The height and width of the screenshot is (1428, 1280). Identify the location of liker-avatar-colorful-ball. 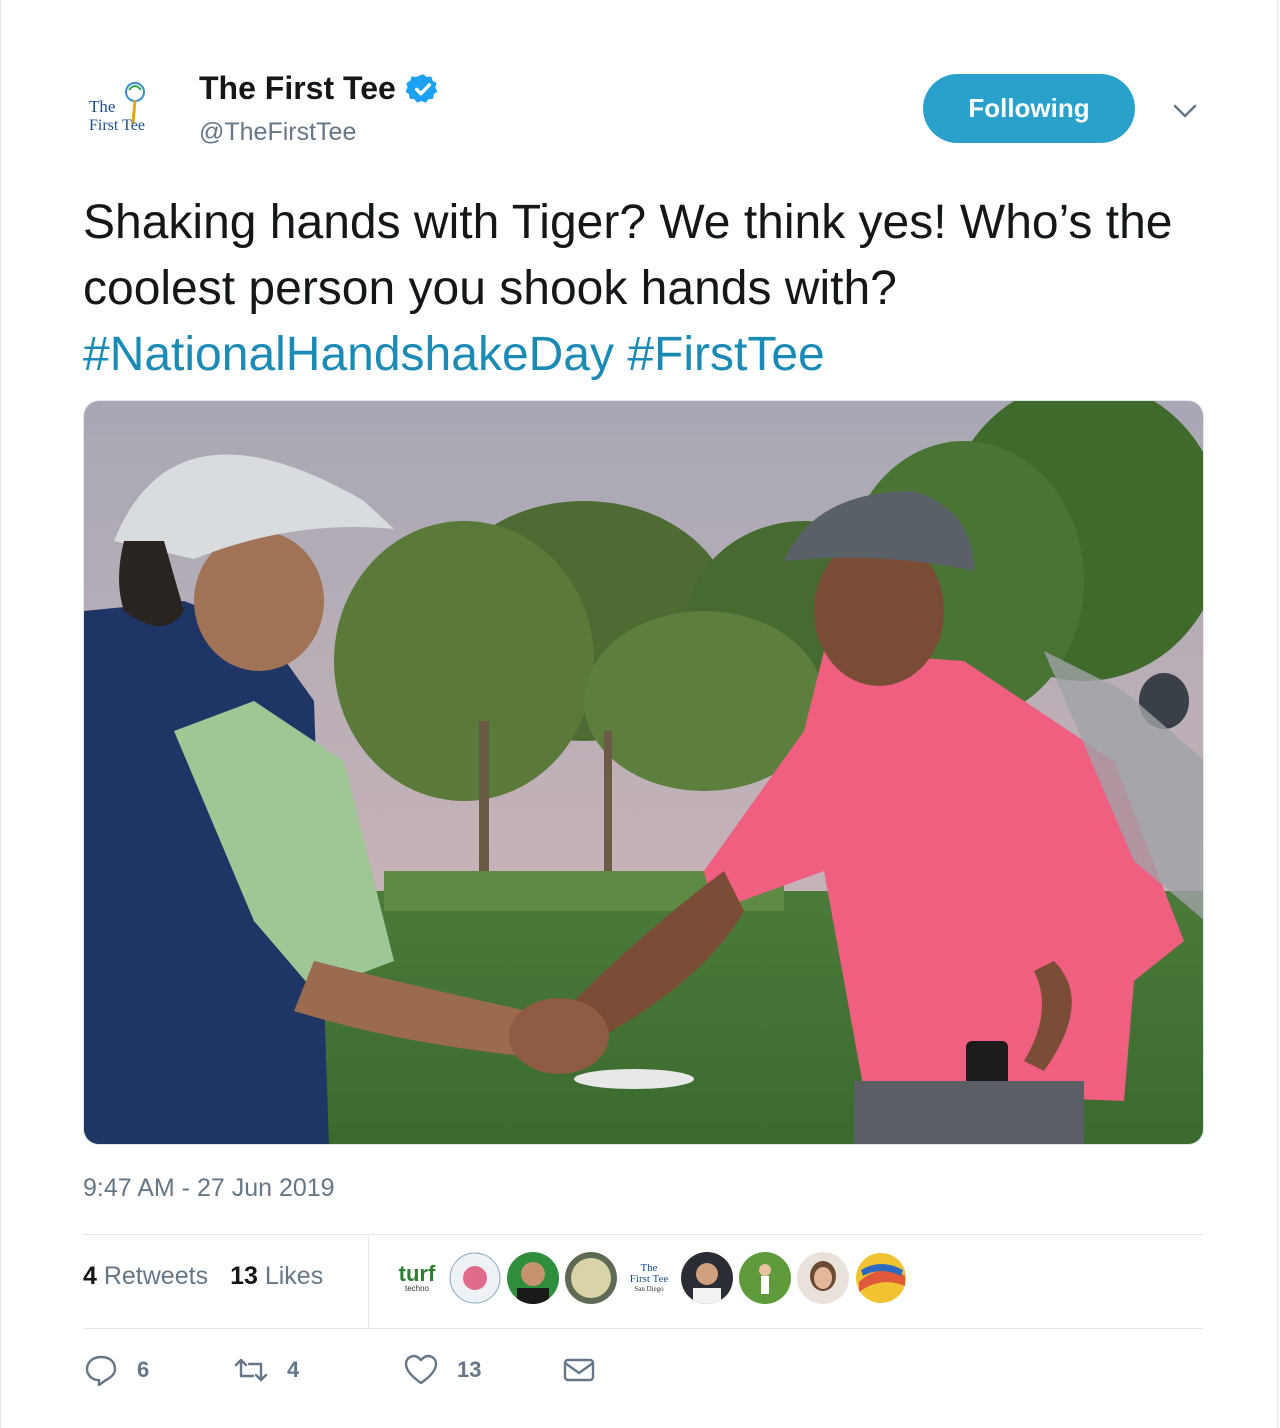
(881, 1278).